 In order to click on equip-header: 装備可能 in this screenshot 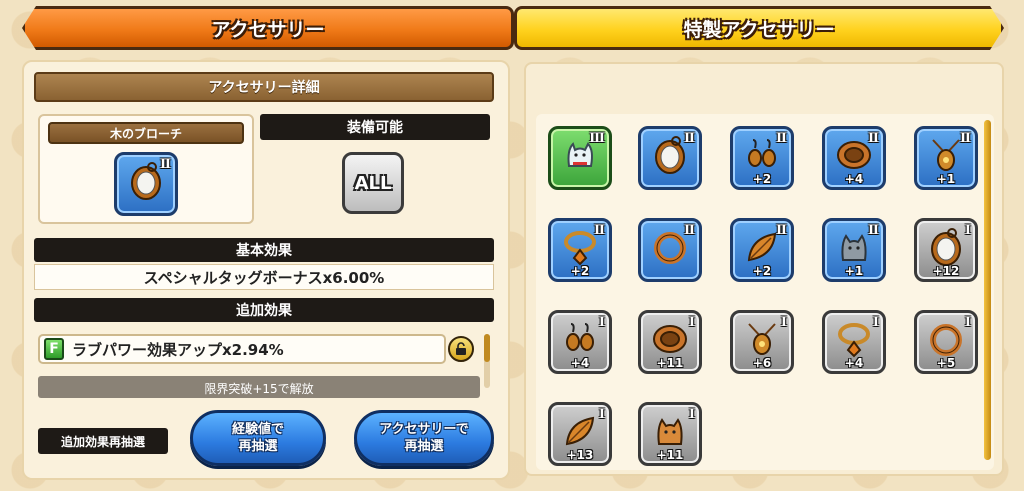, I will do `click(375, 127)`.